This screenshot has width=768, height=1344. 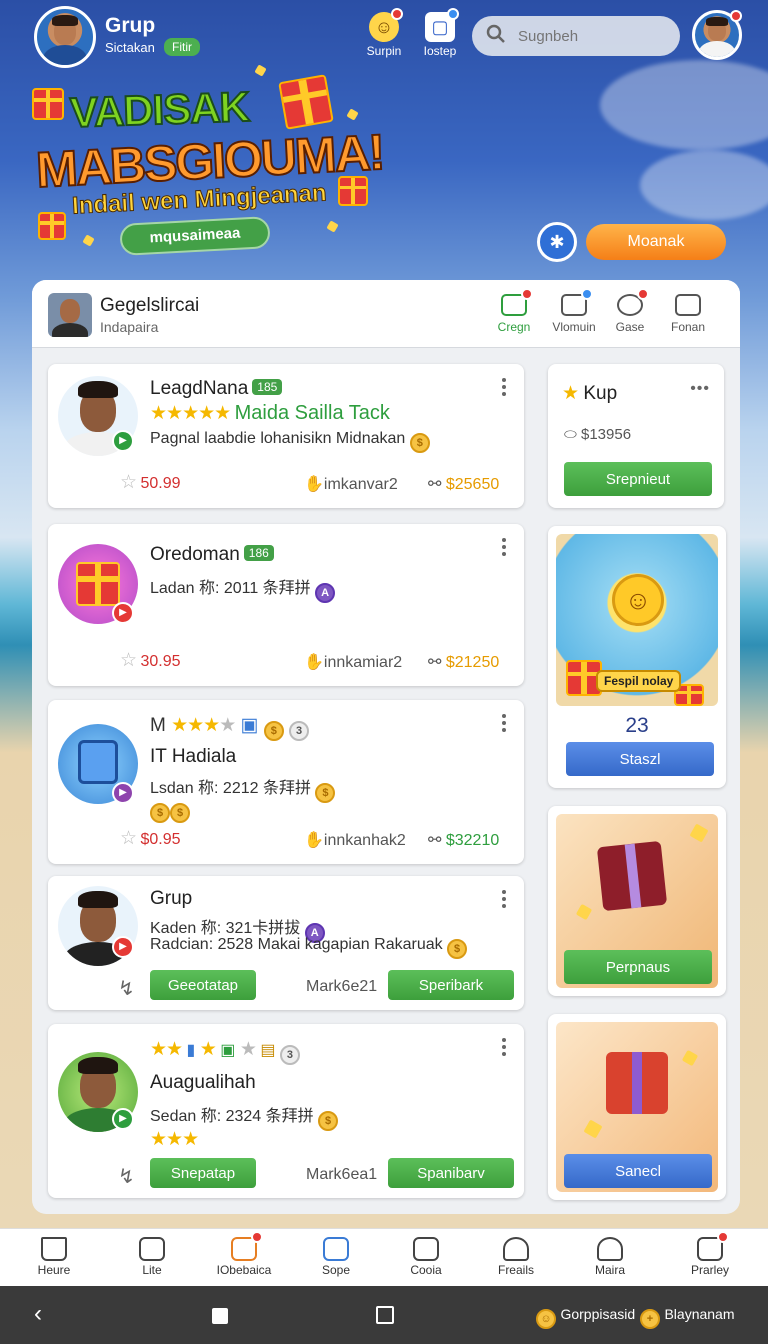 I want to click on sun-icon: ☺, so click(x=638, y=600).